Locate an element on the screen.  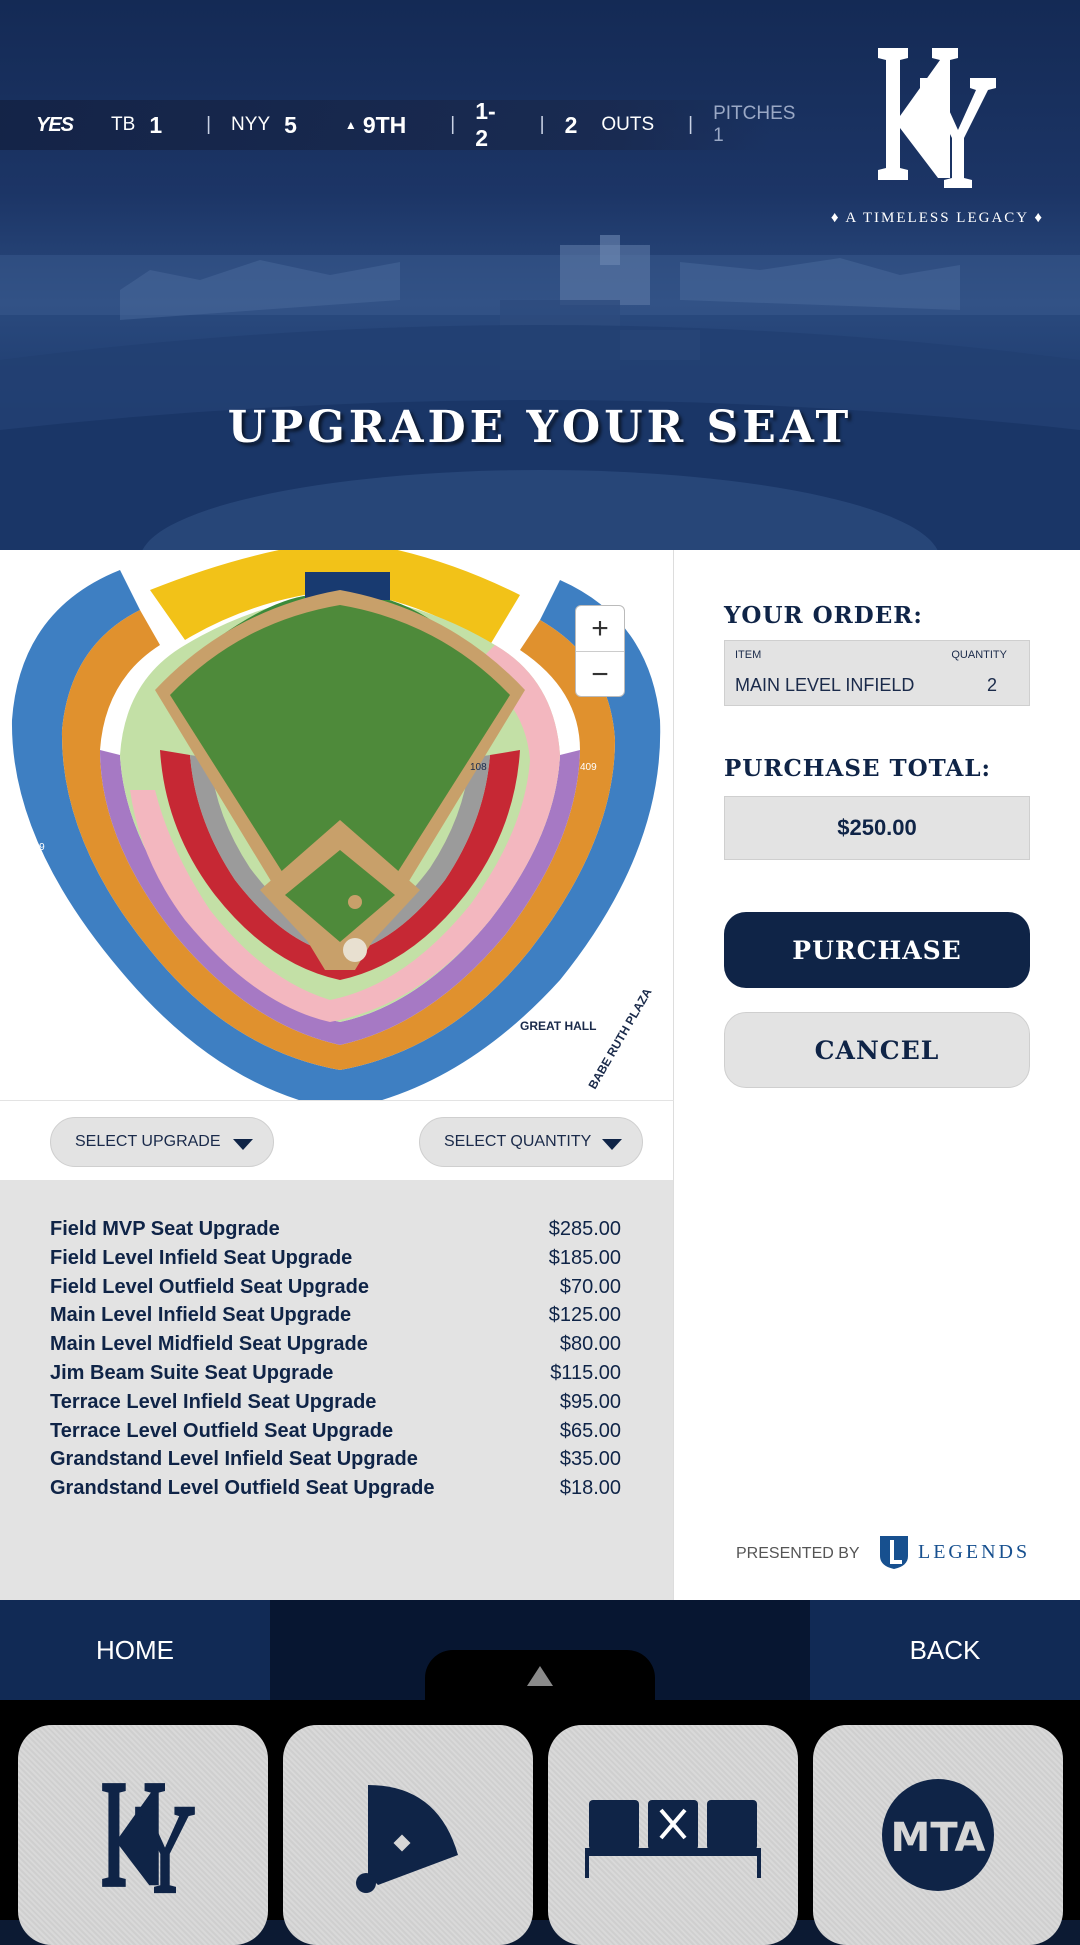
outs-number: 2 is located at coordinates (571, 124).